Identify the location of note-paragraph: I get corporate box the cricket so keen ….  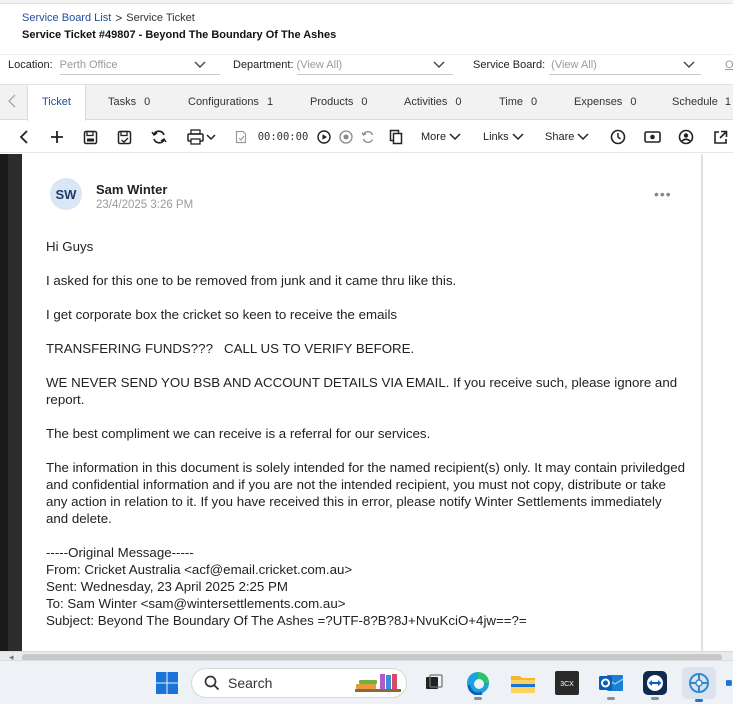
(222, 314).